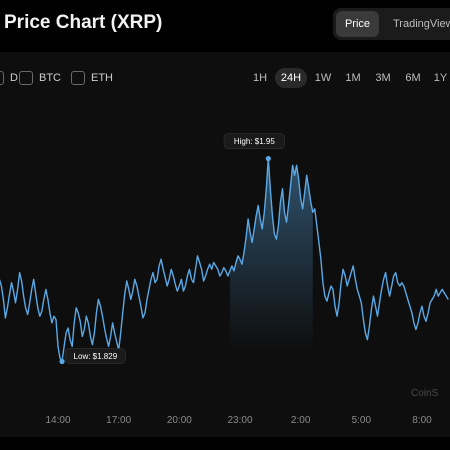  Describe the element at coordinates (362, 420) in the screenshot. I see `x-tick-label: 5:00` at that location.